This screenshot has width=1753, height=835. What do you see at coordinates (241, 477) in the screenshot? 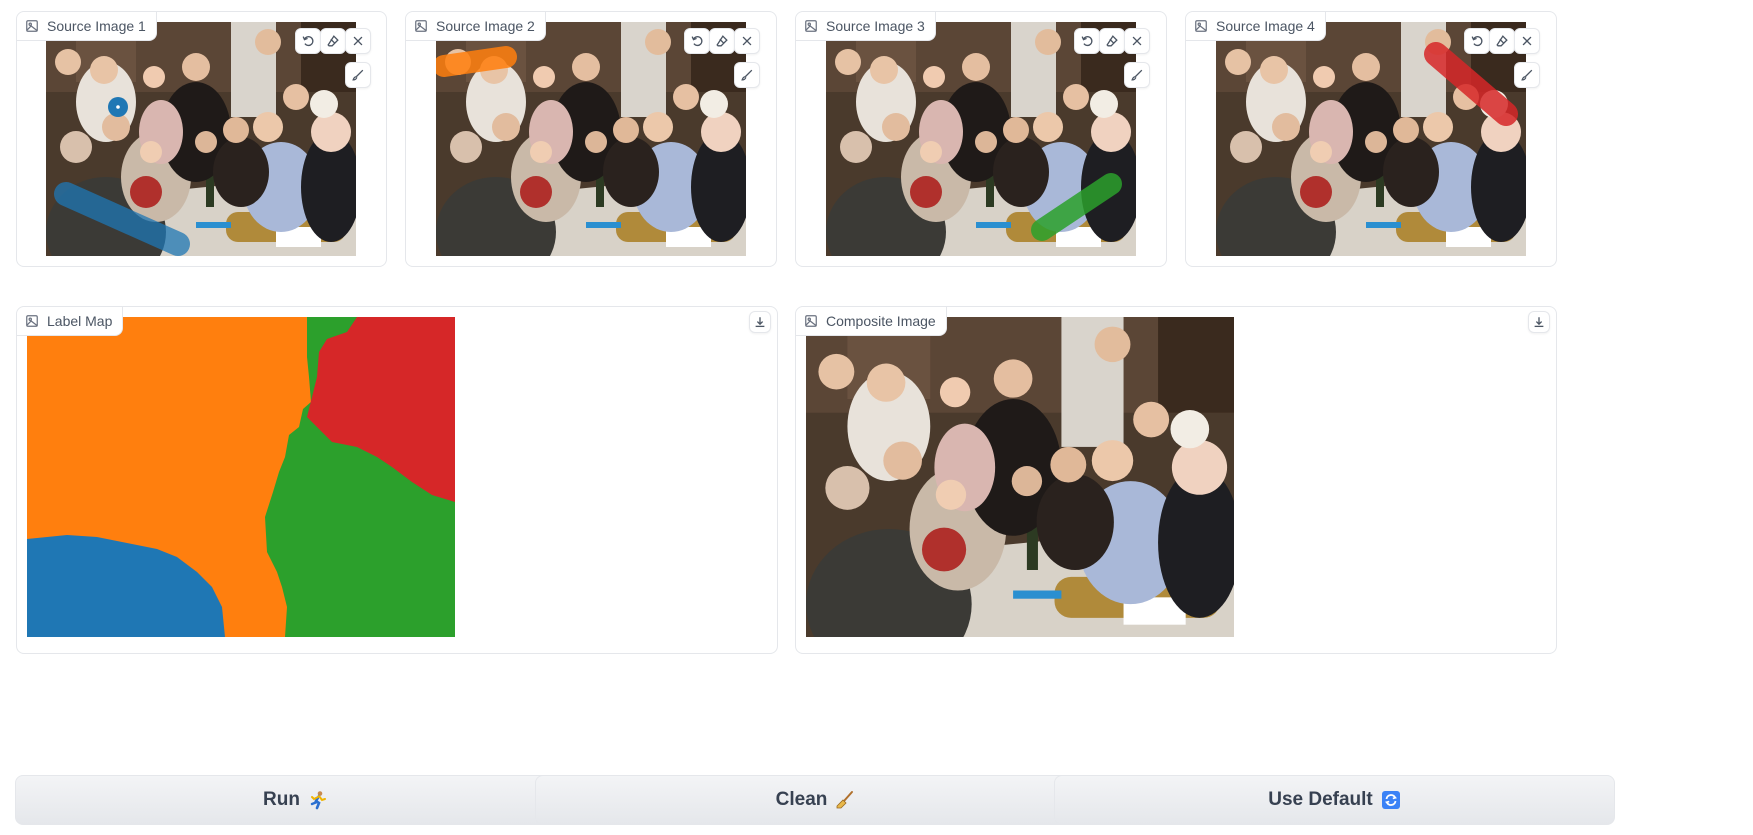
I see `label-map-image` at bounding box center [241, 477].